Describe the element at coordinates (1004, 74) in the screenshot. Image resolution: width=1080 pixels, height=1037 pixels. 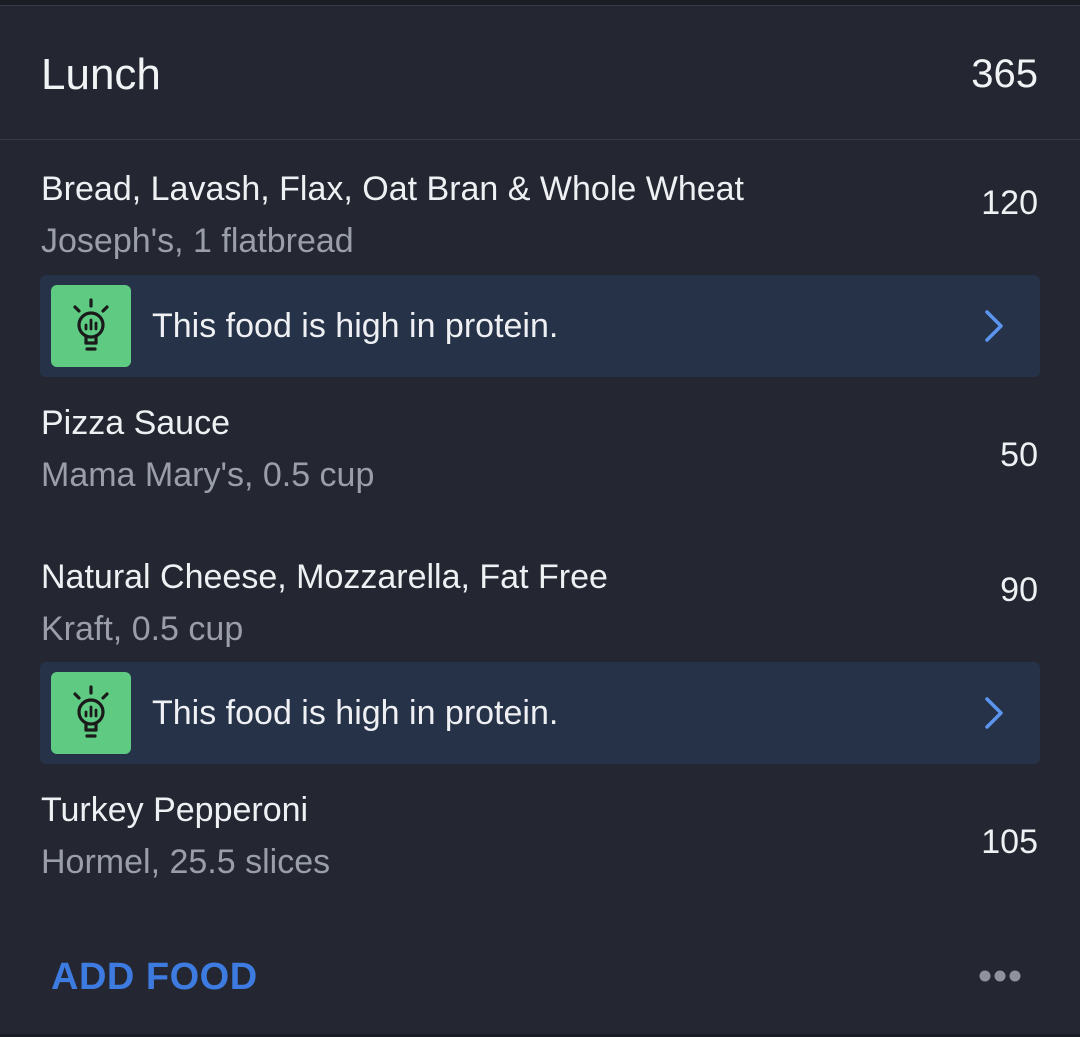
I see `meal-total-calories: 365` at that location.